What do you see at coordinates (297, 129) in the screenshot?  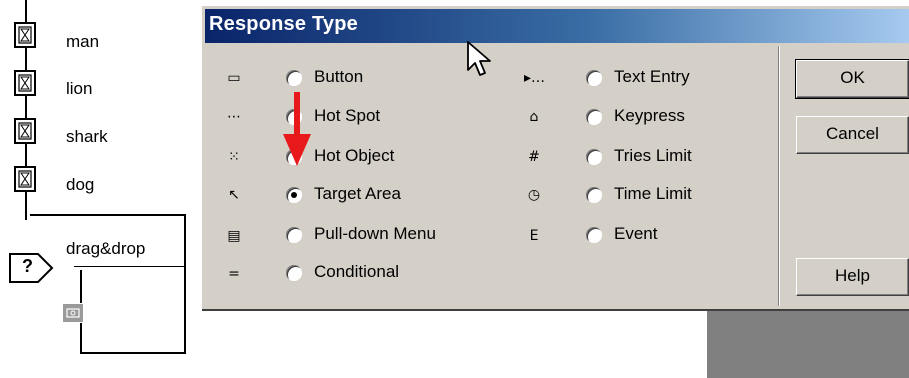 I see `annotation-arrow-icon` at bounding box center [297, 129].